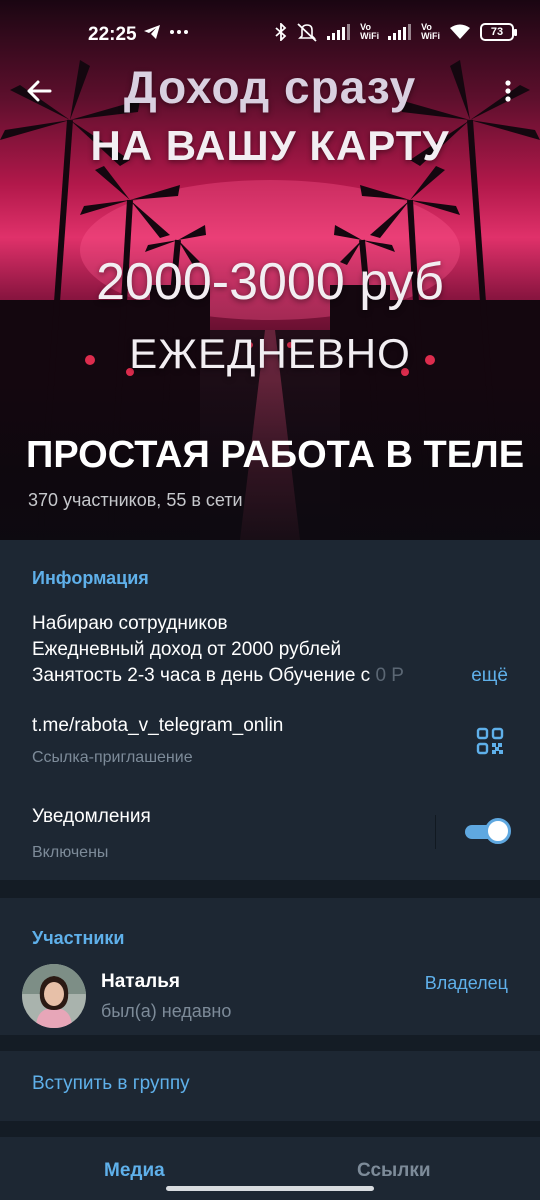 The width and height of the screenshot is (540, 1200). What do you see at coordinates (486, 676) in the screenshot?
I see `show-more-link: ещё` at bounding box center [486, 676].